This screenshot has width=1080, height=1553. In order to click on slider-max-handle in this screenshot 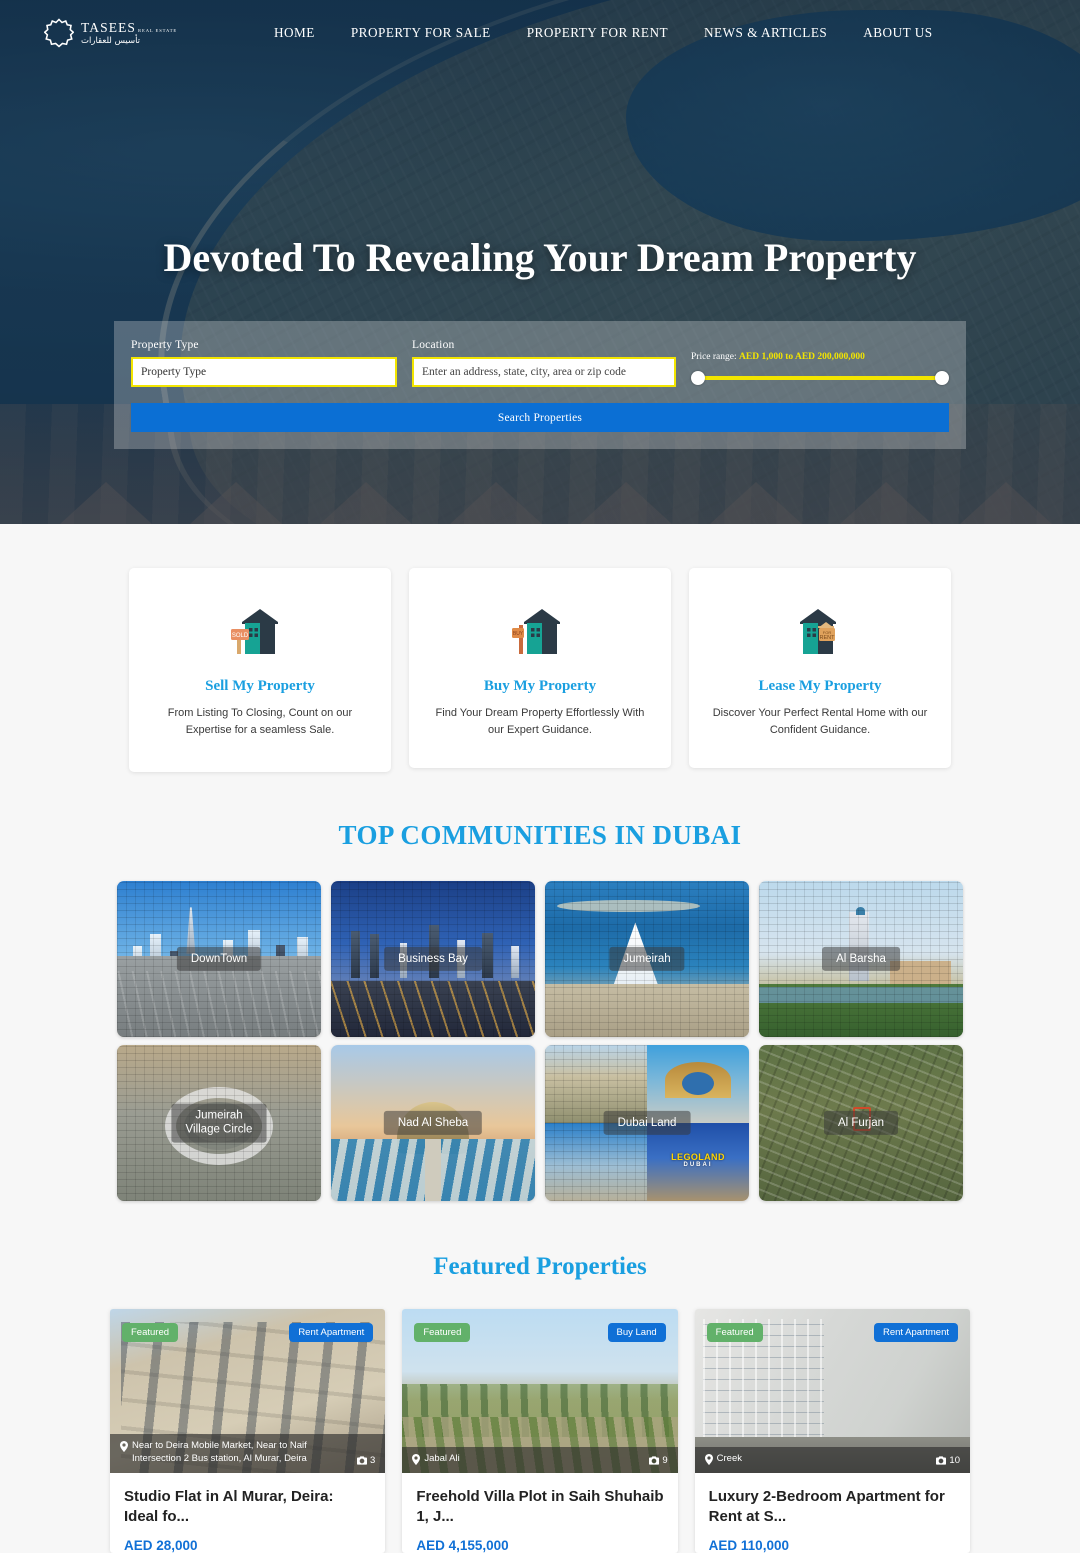, I will do `click(942, 378)`.